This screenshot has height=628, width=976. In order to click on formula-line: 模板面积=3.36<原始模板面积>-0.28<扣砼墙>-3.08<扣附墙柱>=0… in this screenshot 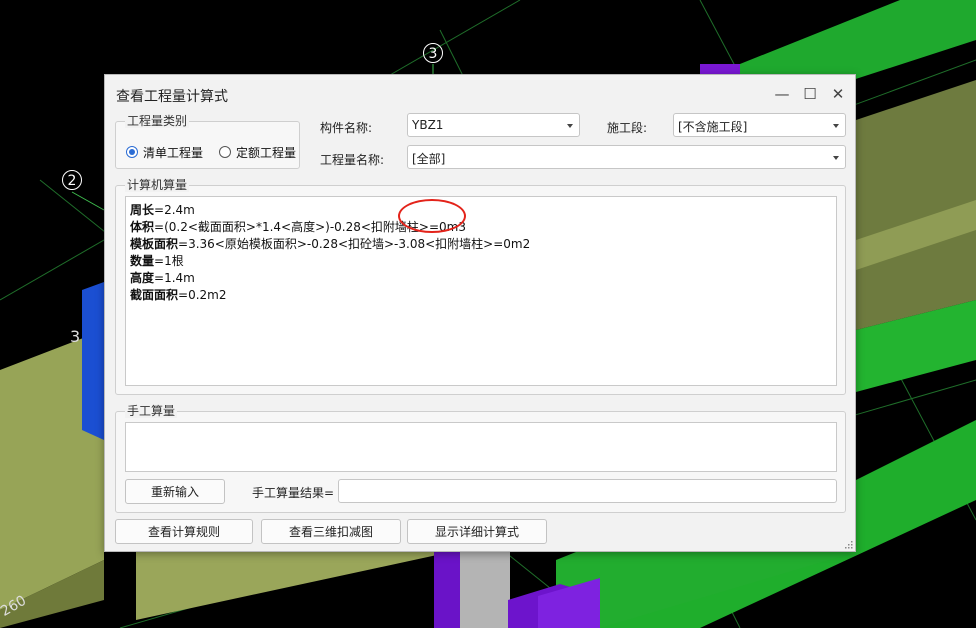, I will do `click(330, 244)`.